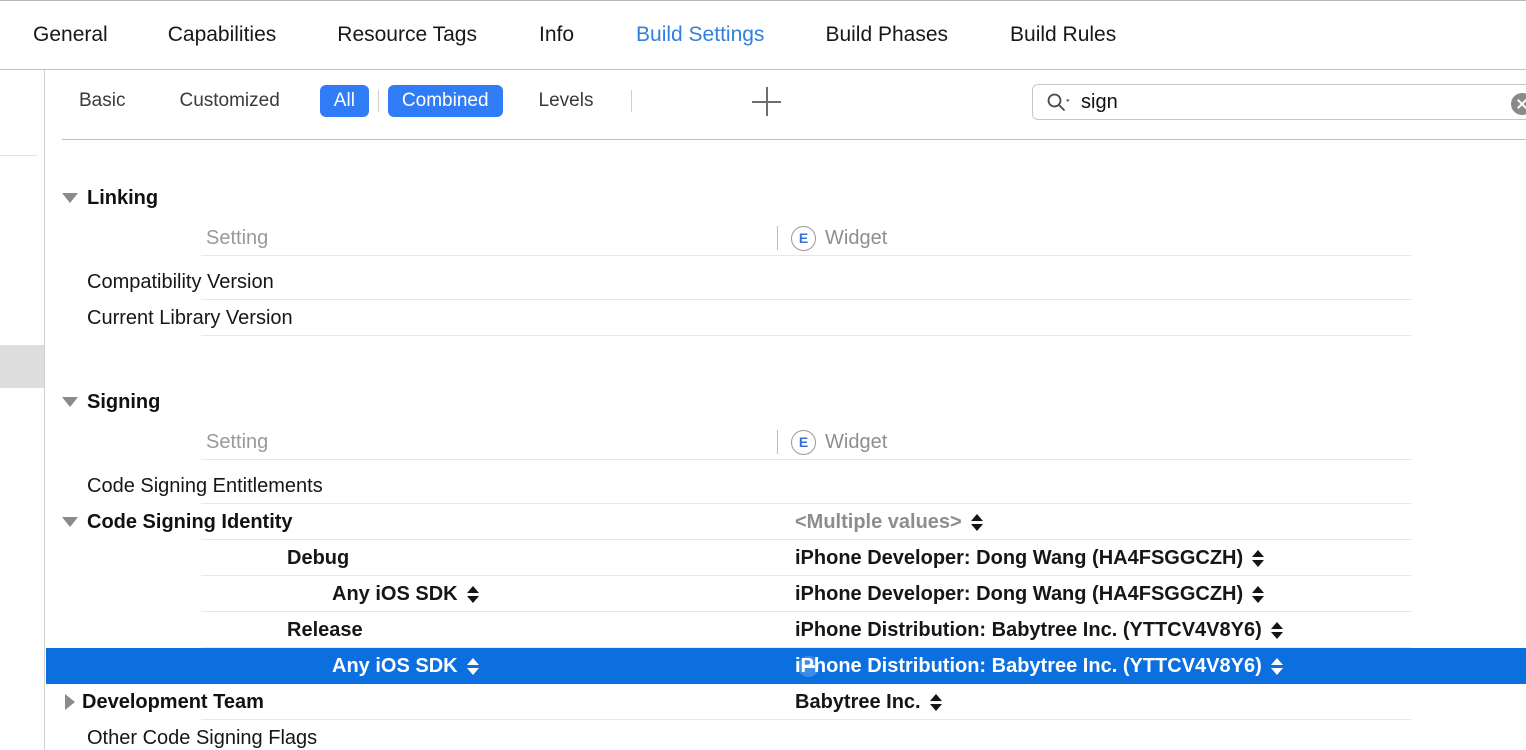  What do you see at coordinates (878, 522) in the screenshot?
I see `setting-value-text: <Multiple values>` at bounding box center [878, 522].